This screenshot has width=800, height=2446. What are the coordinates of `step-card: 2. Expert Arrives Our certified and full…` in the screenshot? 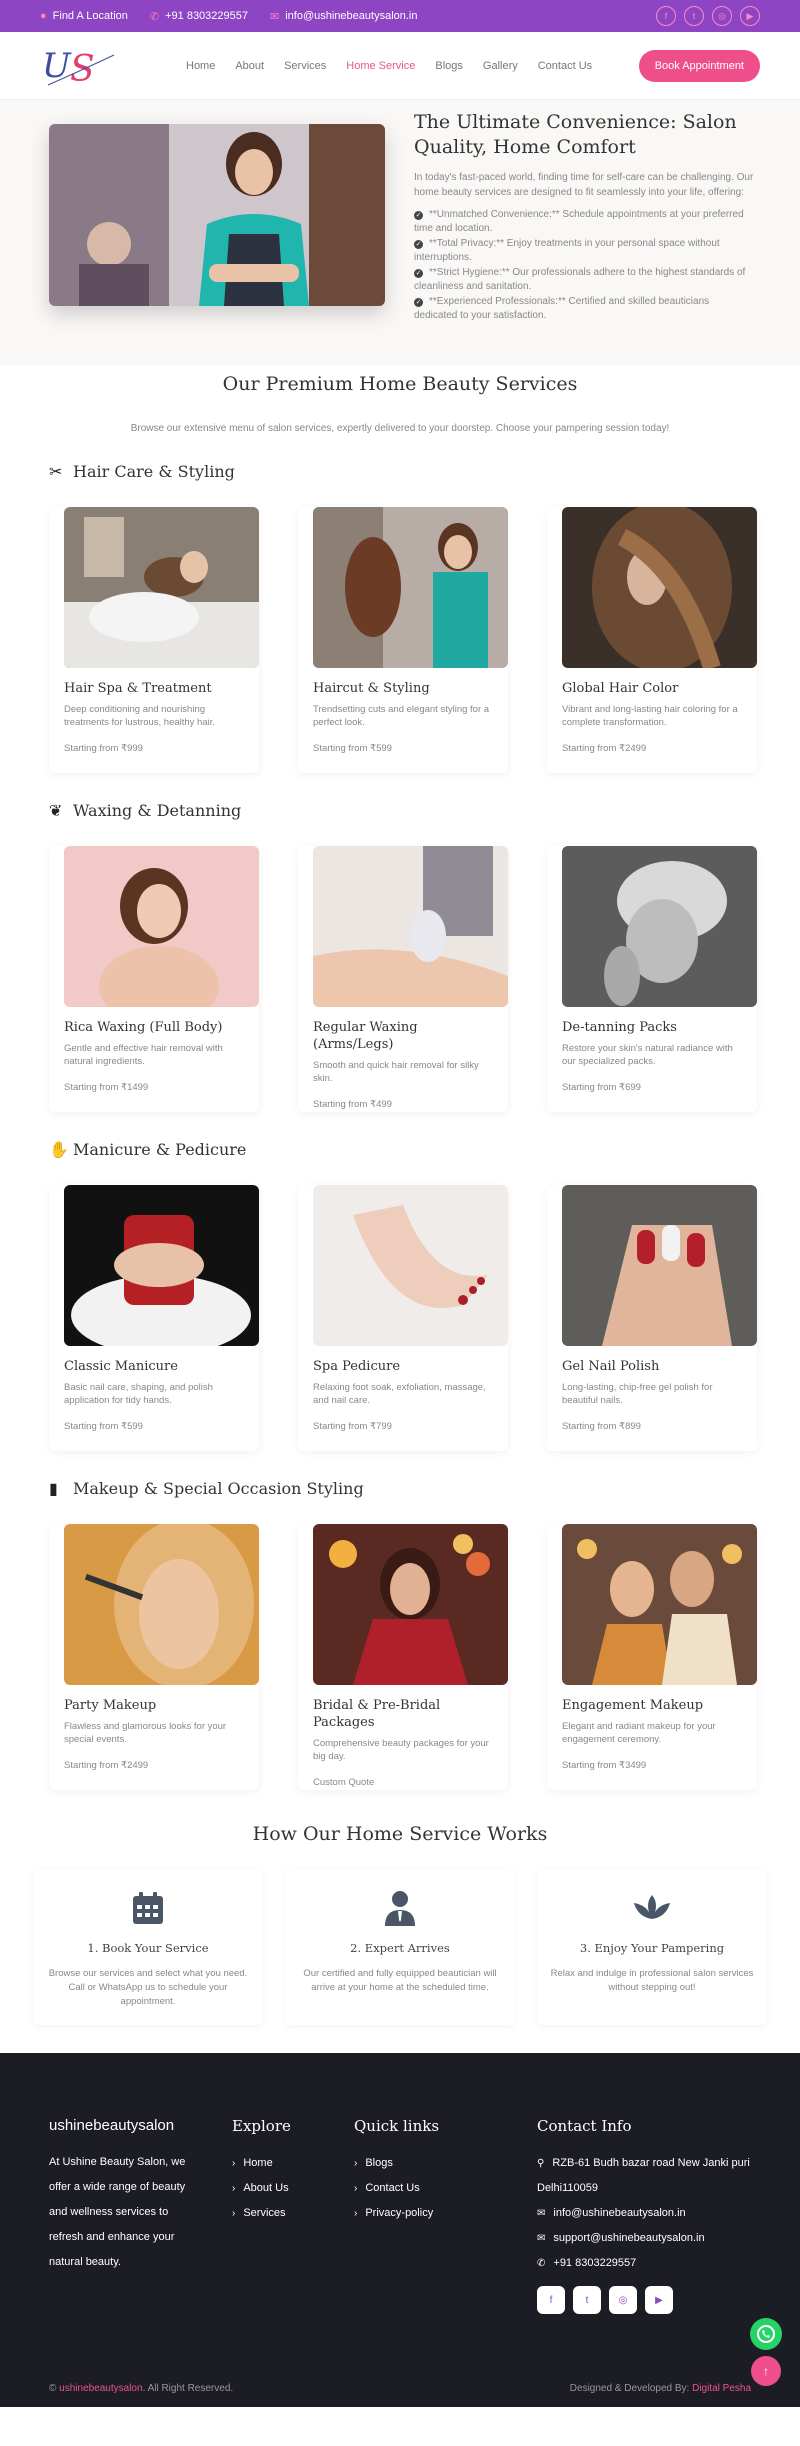 It's located at (400, 1947).